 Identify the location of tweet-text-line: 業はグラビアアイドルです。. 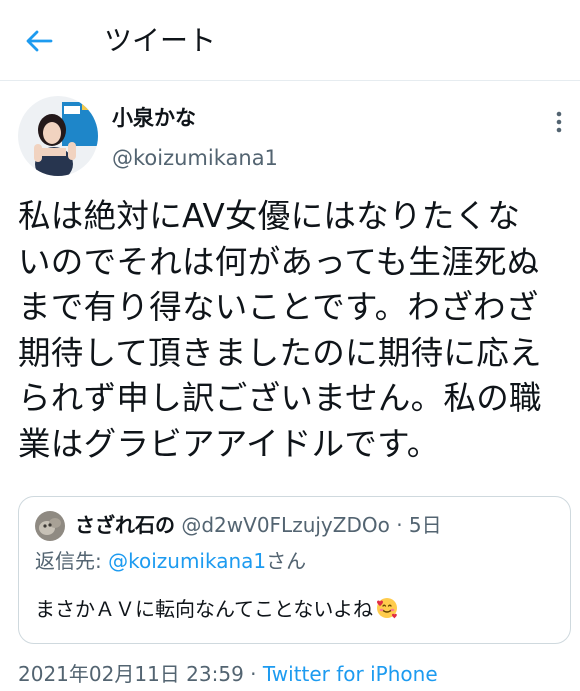
(229, 443).